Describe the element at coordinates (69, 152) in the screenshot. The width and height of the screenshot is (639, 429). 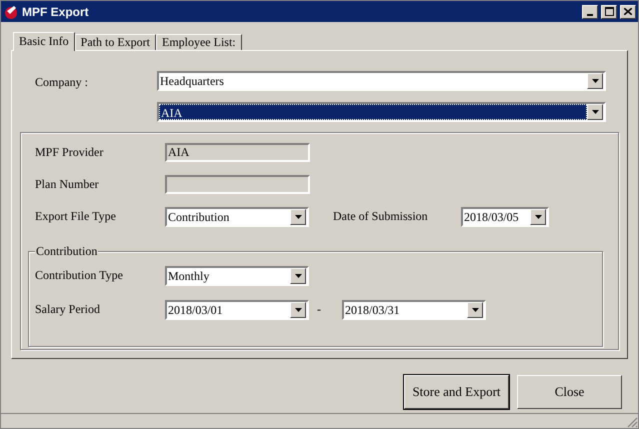
I see `field-label: MPF Provider` at that location.